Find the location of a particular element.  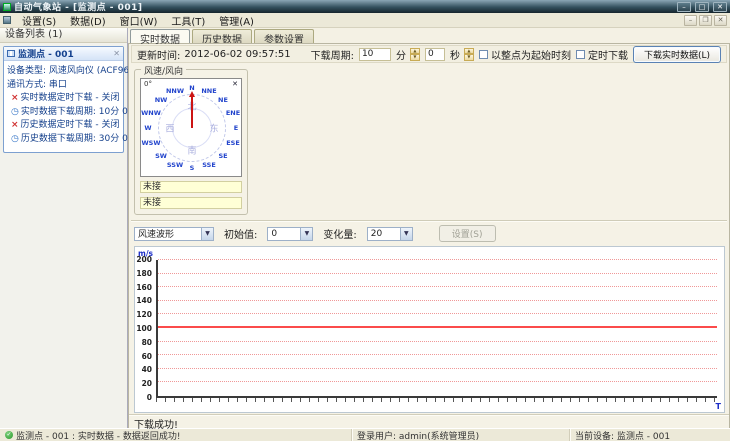

menu-tools: 工具(T) is located at coordinates (188, 20).